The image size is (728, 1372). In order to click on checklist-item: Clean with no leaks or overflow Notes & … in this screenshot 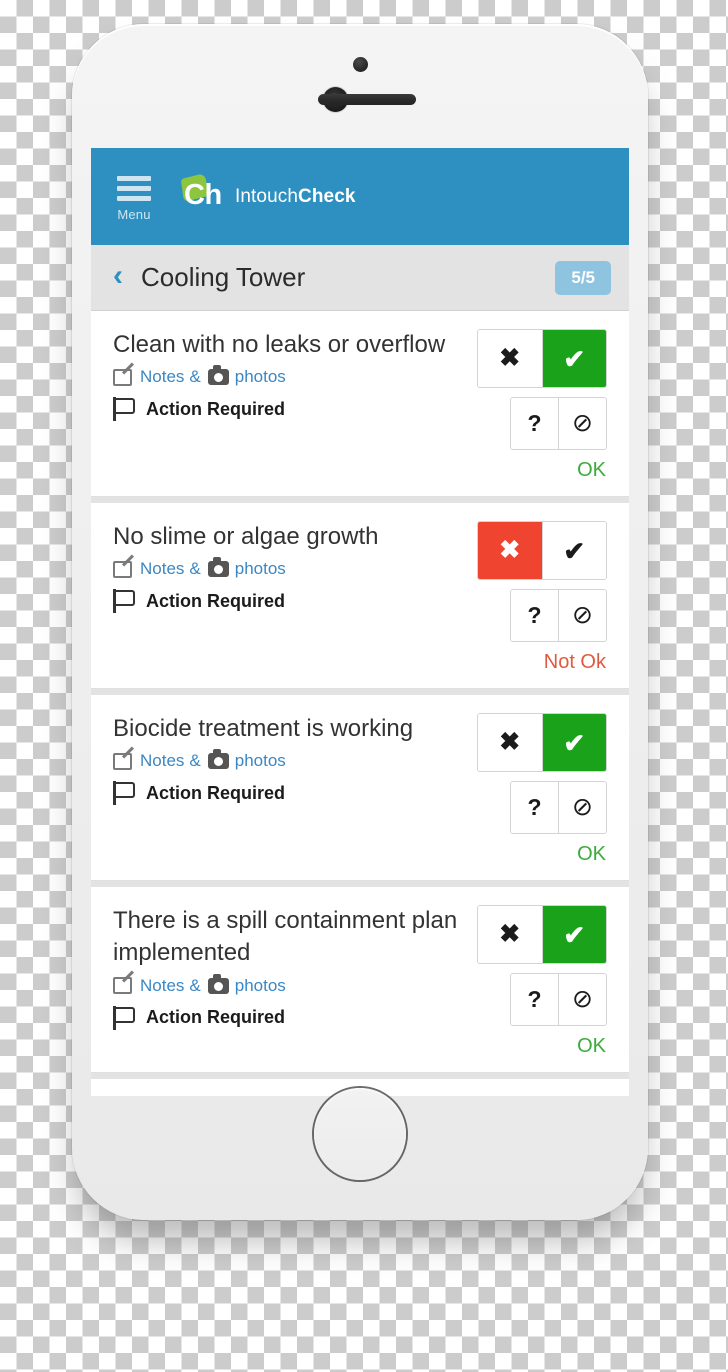, I will do `click(360, 404)`.